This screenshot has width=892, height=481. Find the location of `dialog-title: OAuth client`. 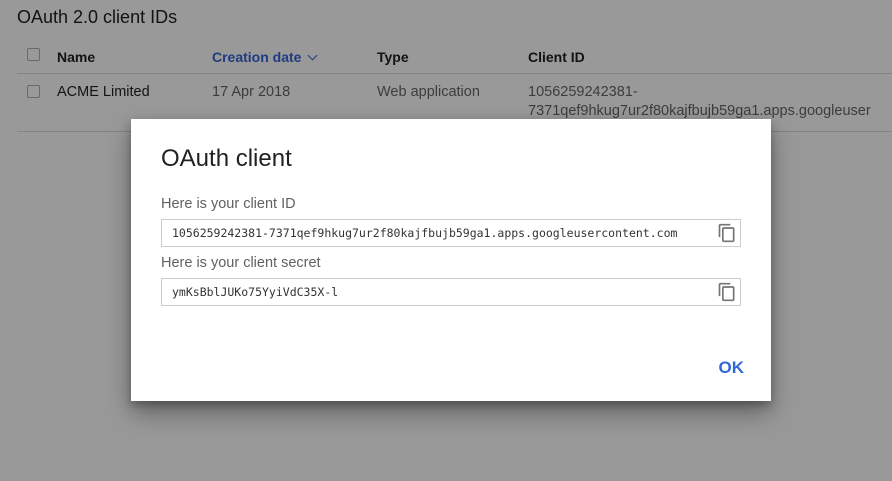

dialog-title: OAuth client is located at coordinates (226, 158).